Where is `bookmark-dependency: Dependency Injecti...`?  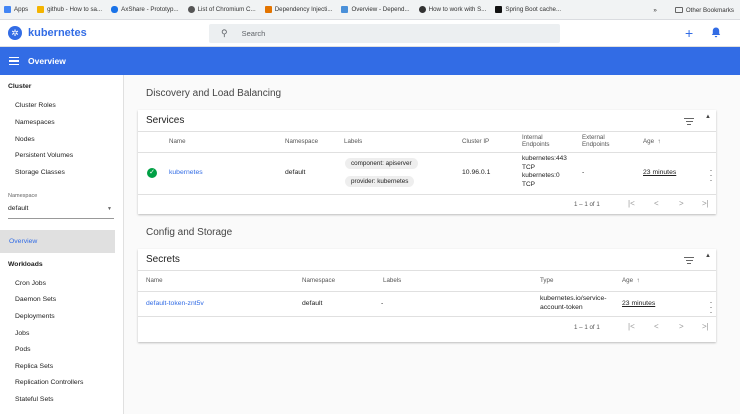
bookmark-dependency: Dependency Injecti... is located at coordinates (298, 9).